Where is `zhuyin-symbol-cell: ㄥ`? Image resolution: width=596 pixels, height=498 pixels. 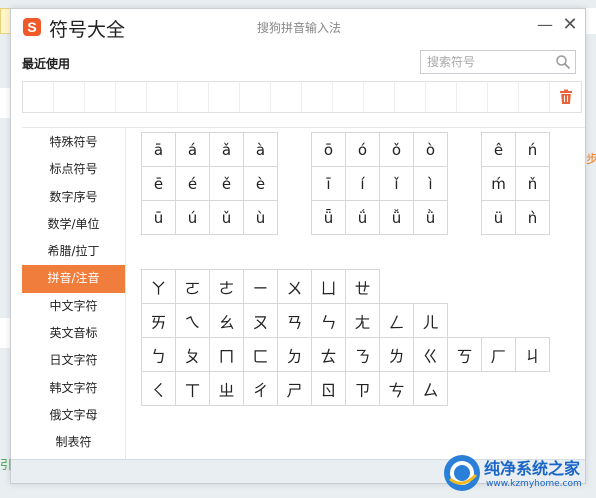
zhuyin-symbol-cell: ㄥ is located at coordinates (397, 321).